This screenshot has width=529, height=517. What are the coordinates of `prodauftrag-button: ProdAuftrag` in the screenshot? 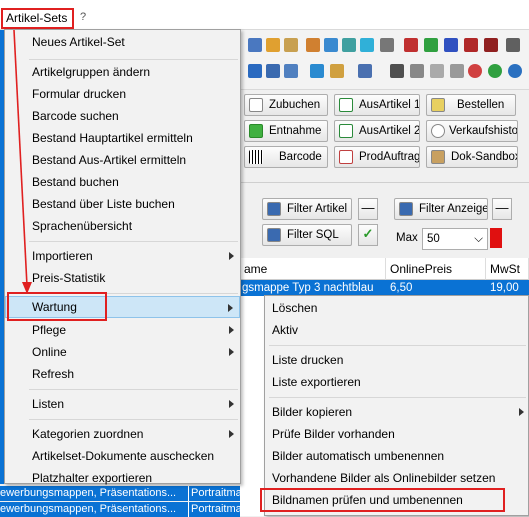 It's located at (377, 157).